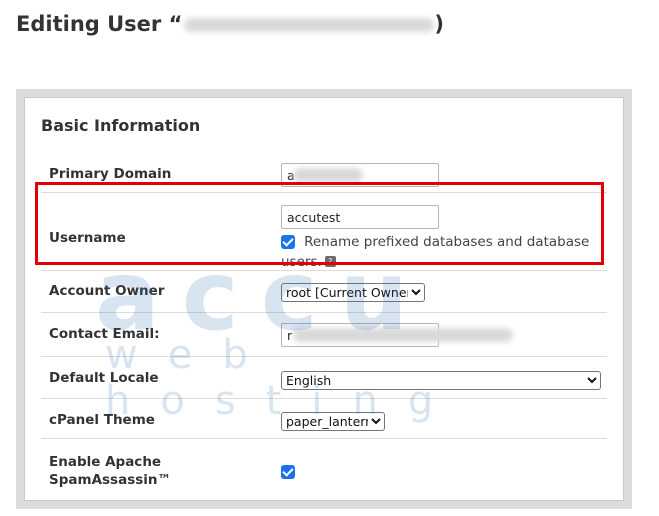 The image size is (659, 516). What do you see at coordinates (104, 334) in the screenshot?
I see `contact-email-label: Contact Email:` at bounding box center [104, 334].